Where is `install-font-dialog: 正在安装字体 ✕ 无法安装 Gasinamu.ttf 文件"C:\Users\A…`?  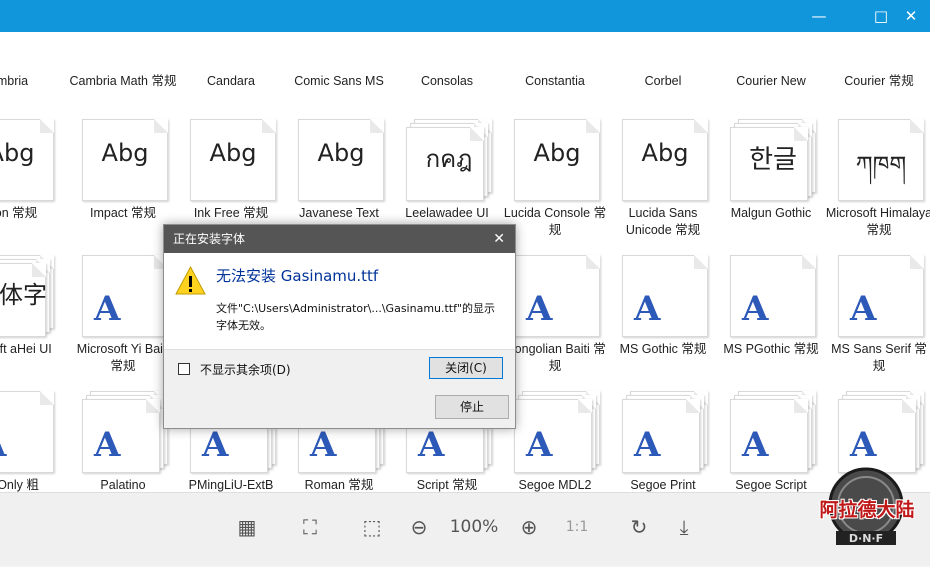
install-font-dialog: 正在安装字体 ✕ 无法安装 Gasinamu.ttf 文件"C:\Users\A… is located at coordinates (339, 326).